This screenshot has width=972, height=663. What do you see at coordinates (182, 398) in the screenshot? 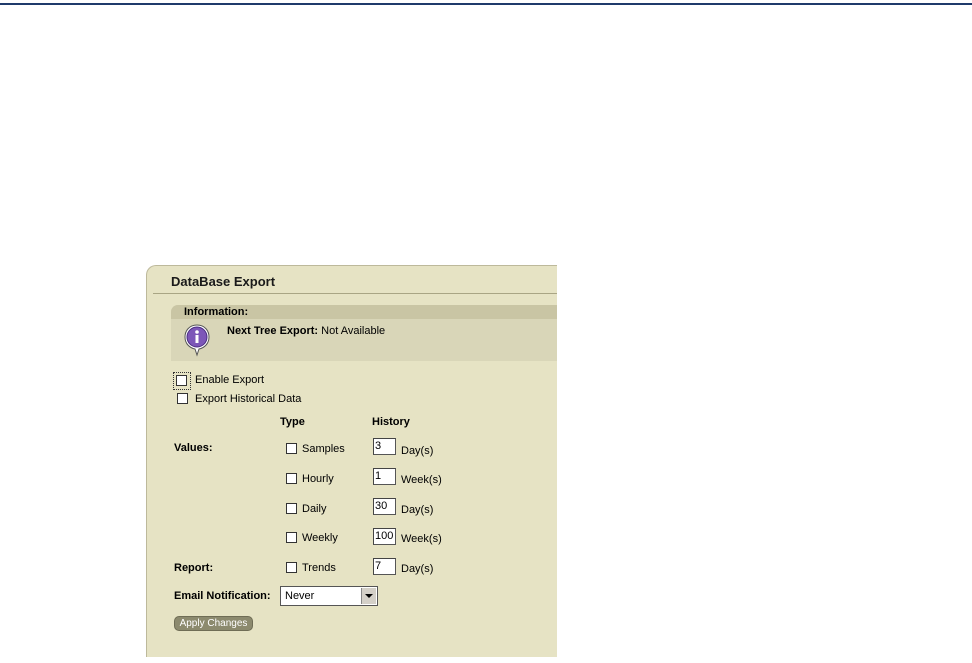
I see `export-historical-checkbox` at bounding box center [182, 398].